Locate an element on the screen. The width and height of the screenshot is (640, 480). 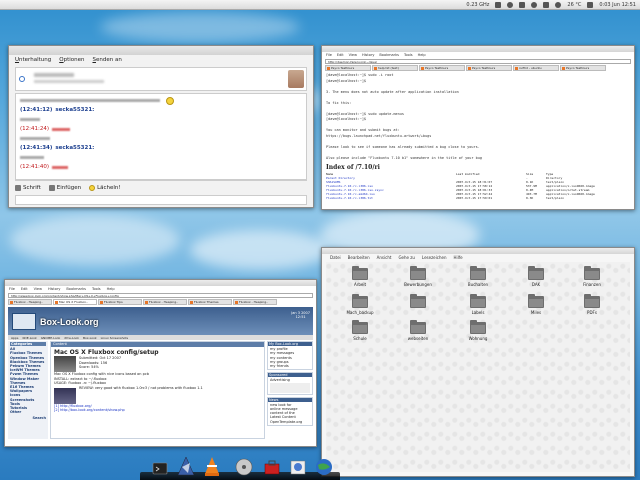
url-field: http://daemon.fazery.org/~dave/ is located at coordinates (478, 61).